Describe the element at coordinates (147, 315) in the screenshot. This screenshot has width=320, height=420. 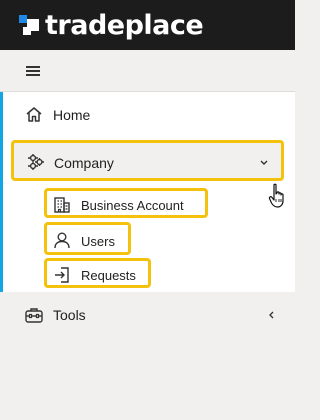
I see `sidebar-item-tools: Tools` at that location.